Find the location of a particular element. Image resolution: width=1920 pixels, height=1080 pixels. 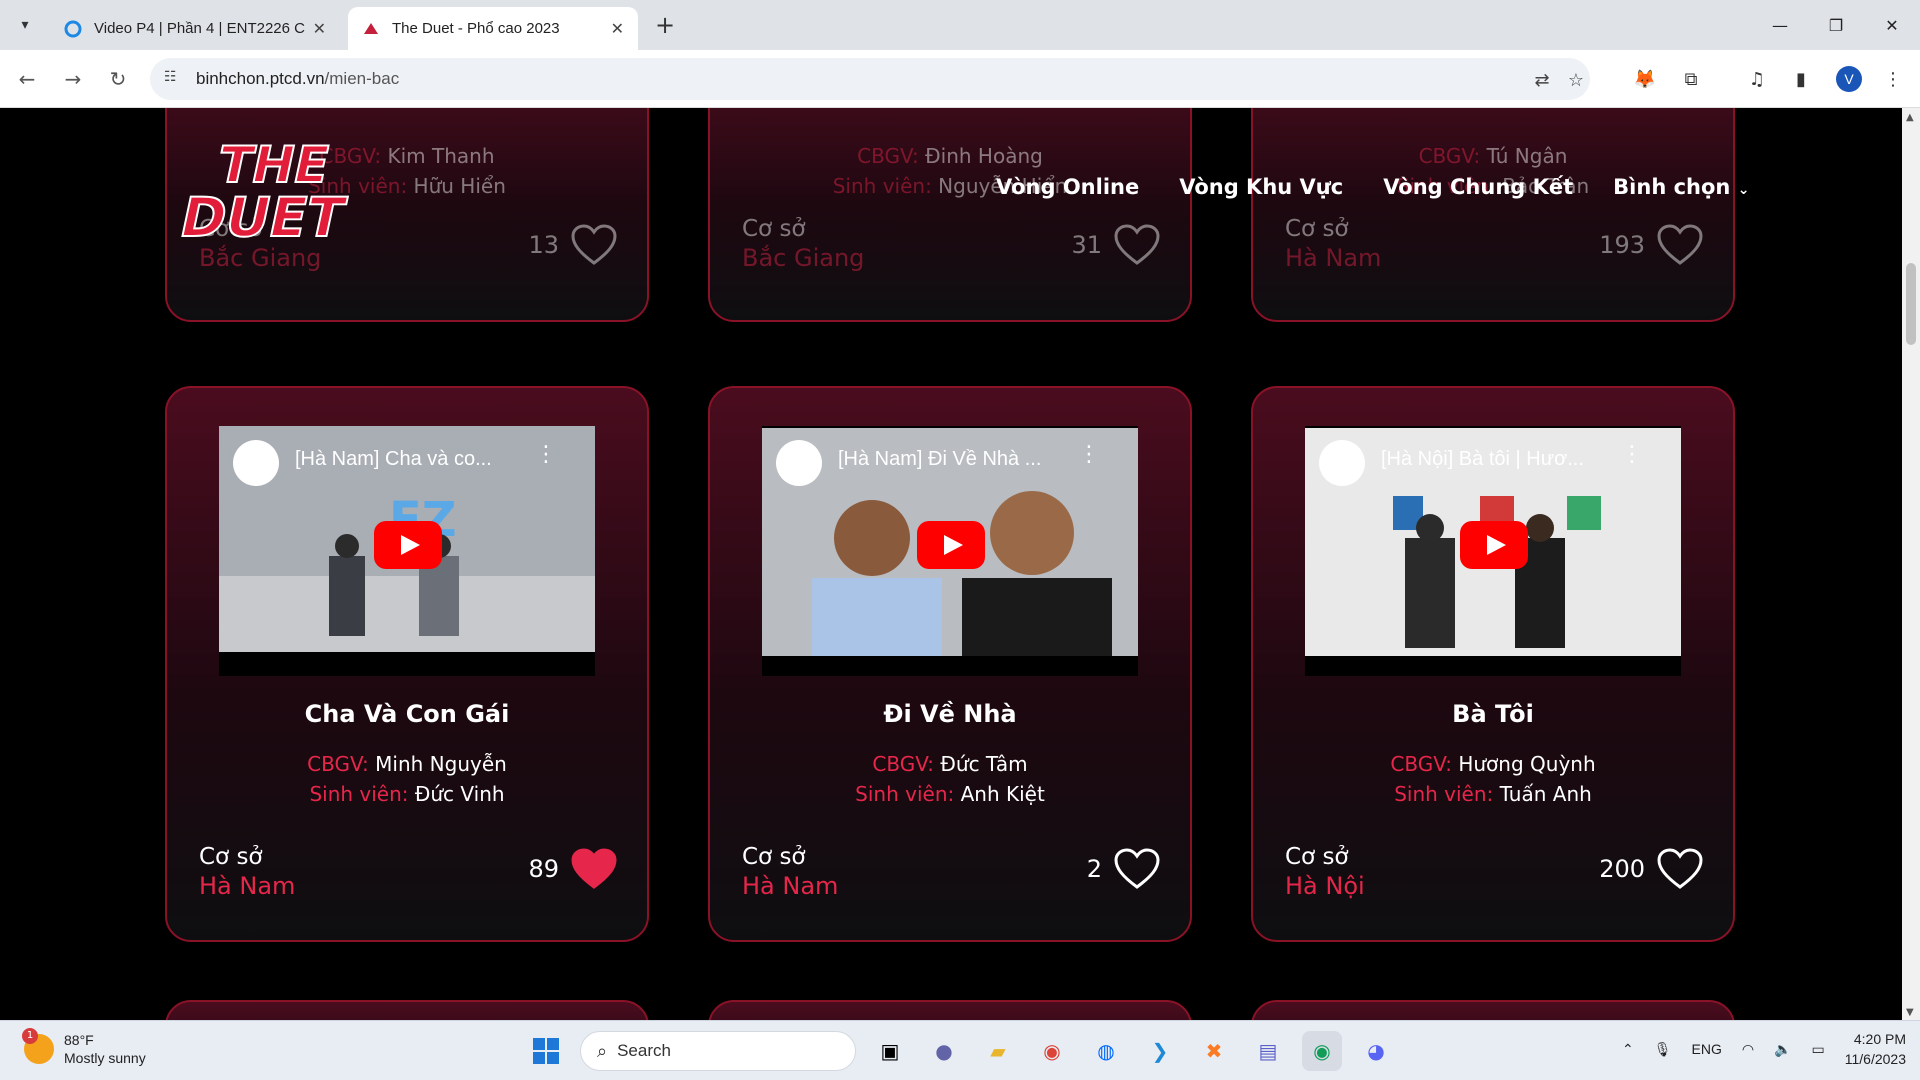

scrollbar-thumb is located at coordinates (1911, 304).